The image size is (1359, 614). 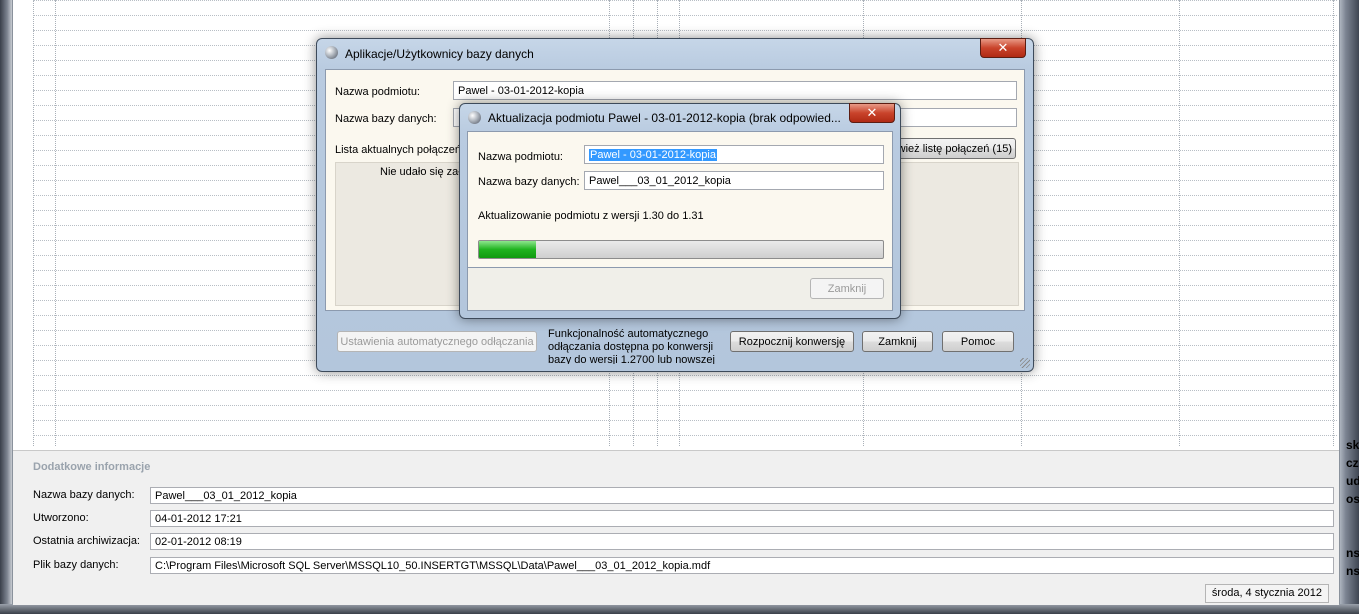 I want to click on resize-grip, so click(x=1025, y=363).